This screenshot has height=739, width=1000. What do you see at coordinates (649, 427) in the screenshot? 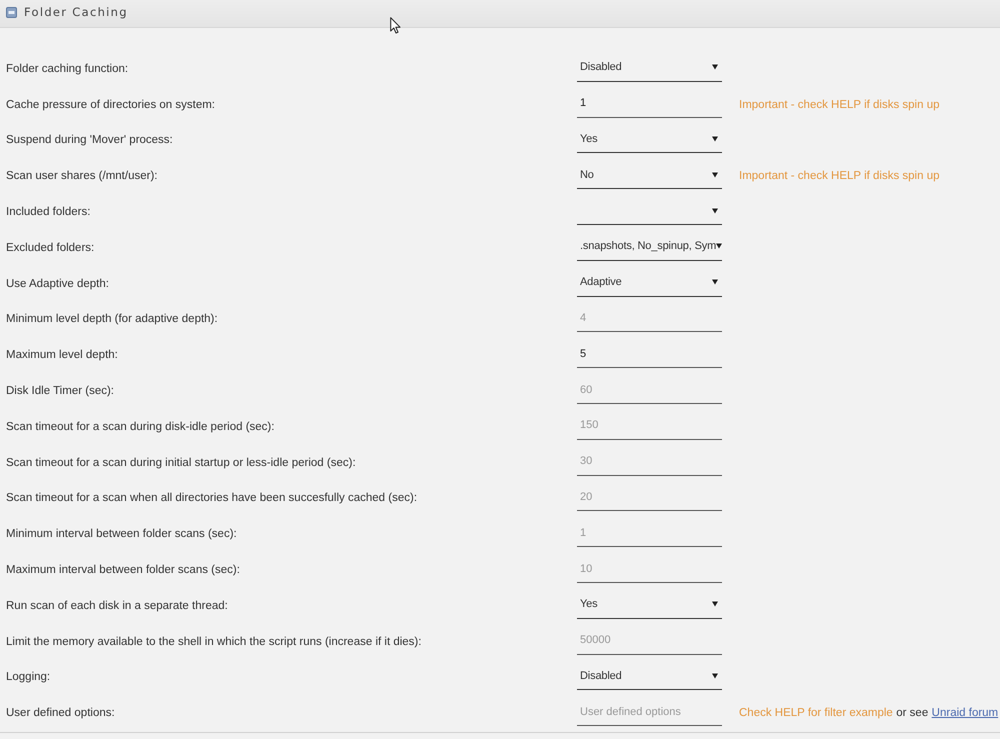
I see `text-field: 150` at bounding box center [649, 427].